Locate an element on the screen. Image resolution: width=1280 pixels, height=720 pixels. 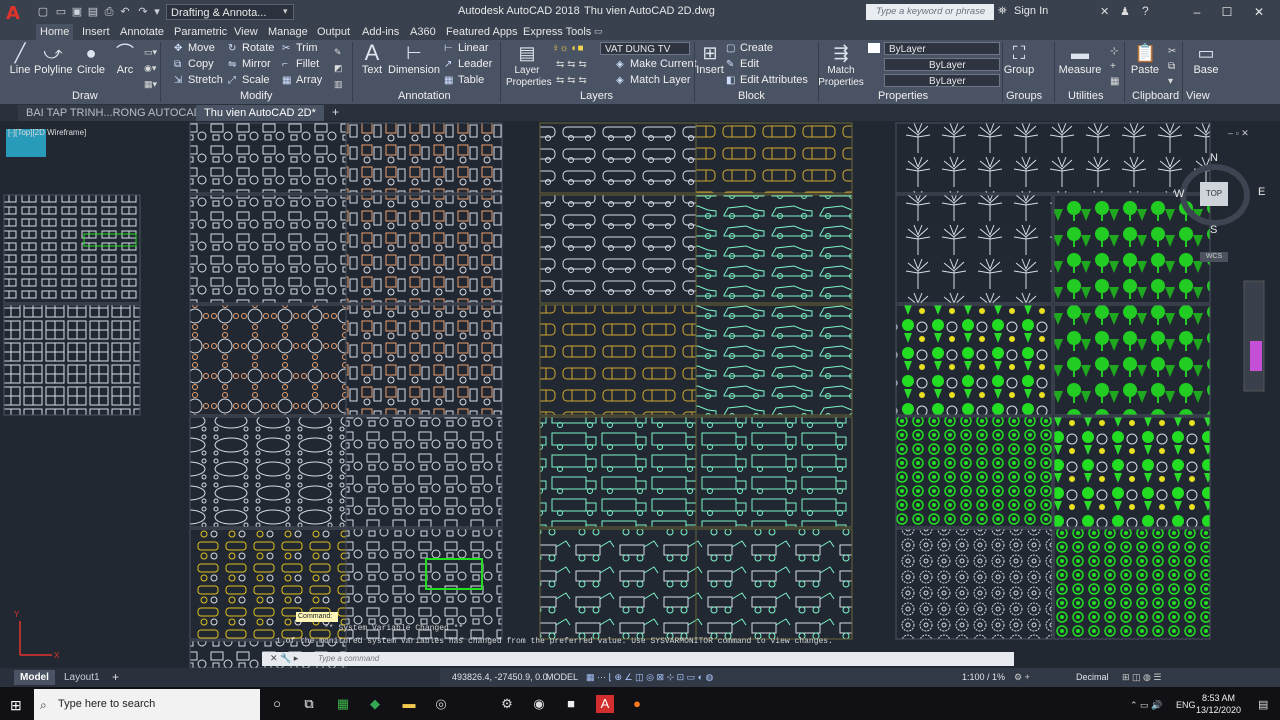
tab-home: Home is located at coordinates (55, 32).